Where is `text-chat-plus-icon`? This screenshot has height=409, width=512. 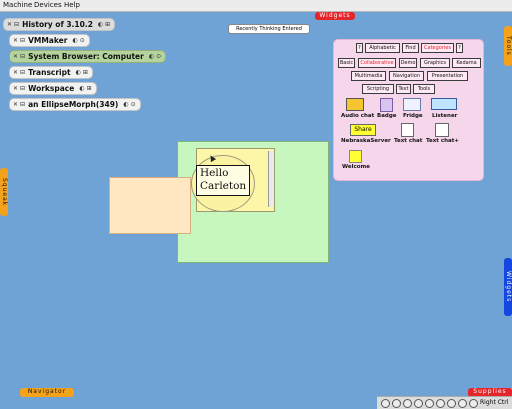
text-chat-plus-icon is located at coordinates (442, 130).